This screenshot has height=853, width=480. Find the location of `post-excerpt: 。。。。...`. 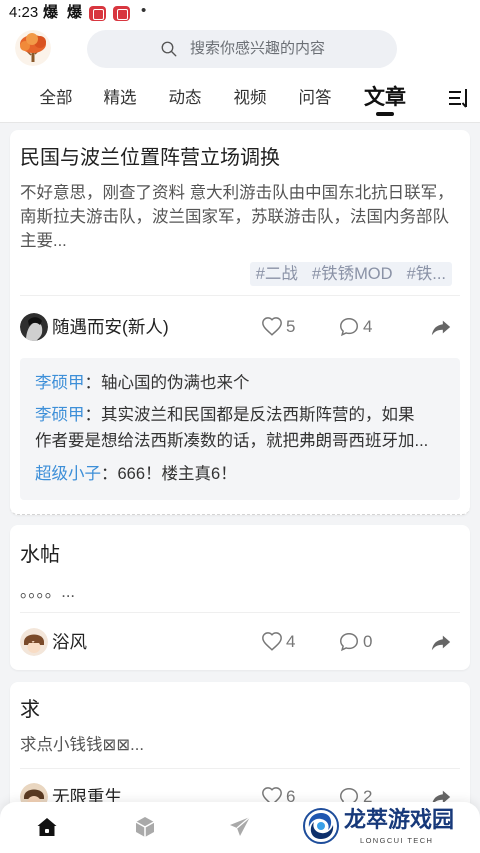

post-excerpt: 。。。。... is located at coordinates (241, 592).